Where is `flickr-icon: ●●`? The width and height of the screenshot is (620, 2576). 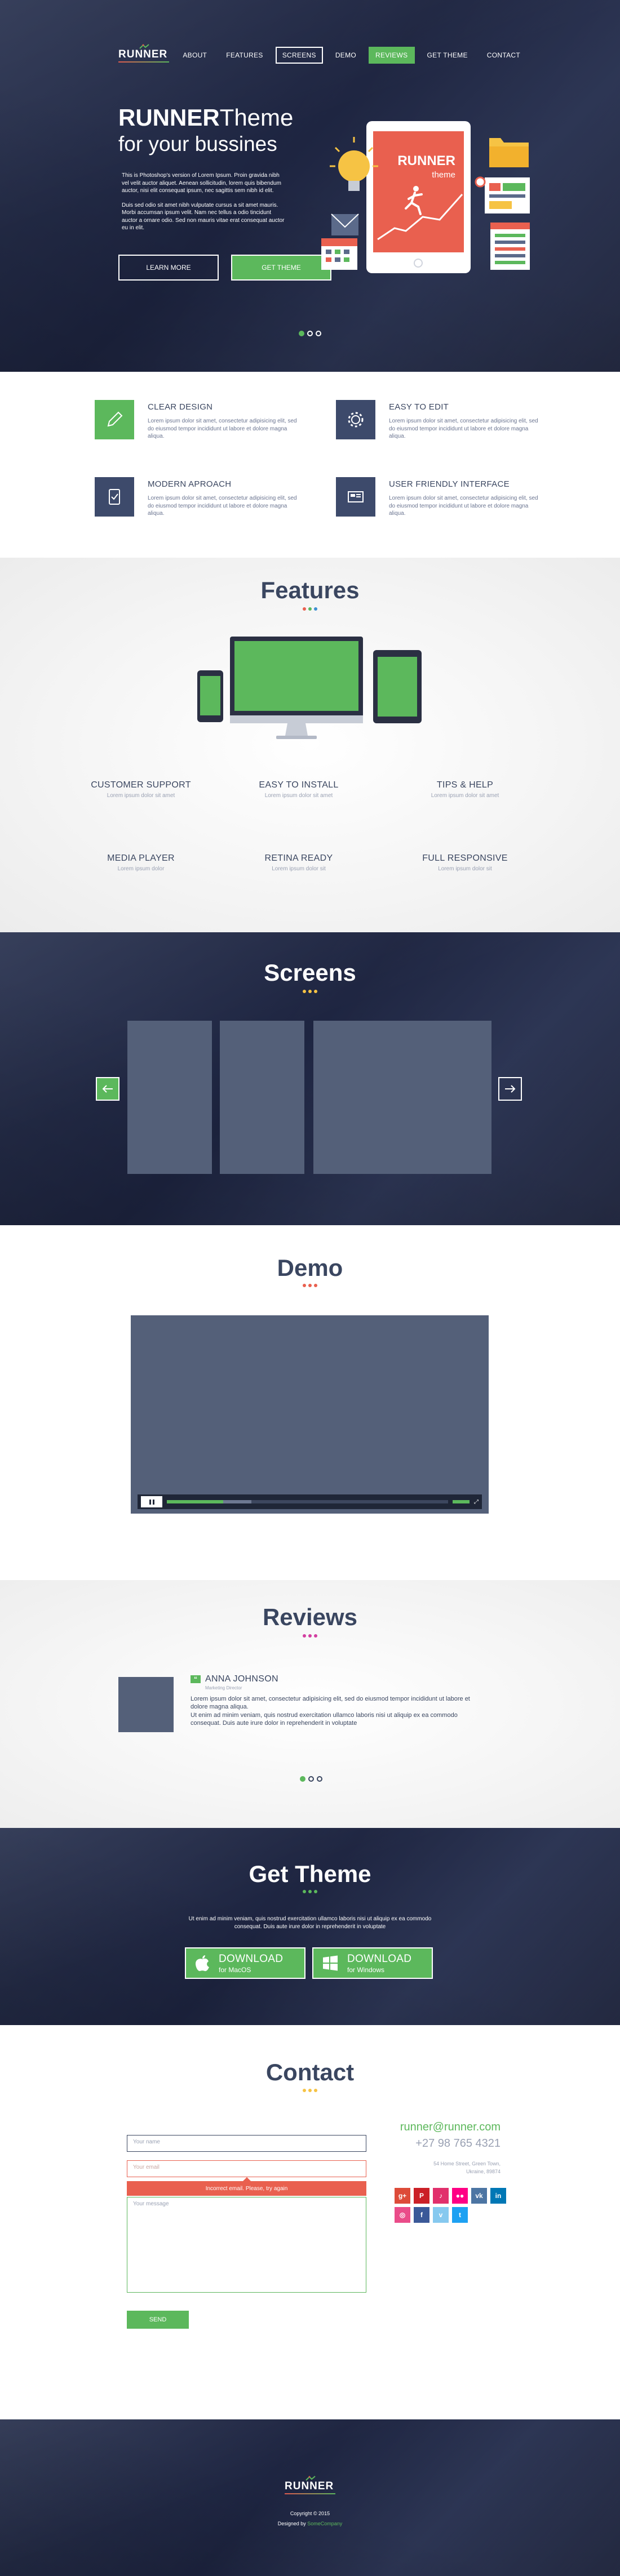 flickr-icon: ●● is located at coordinates (460, 2196).